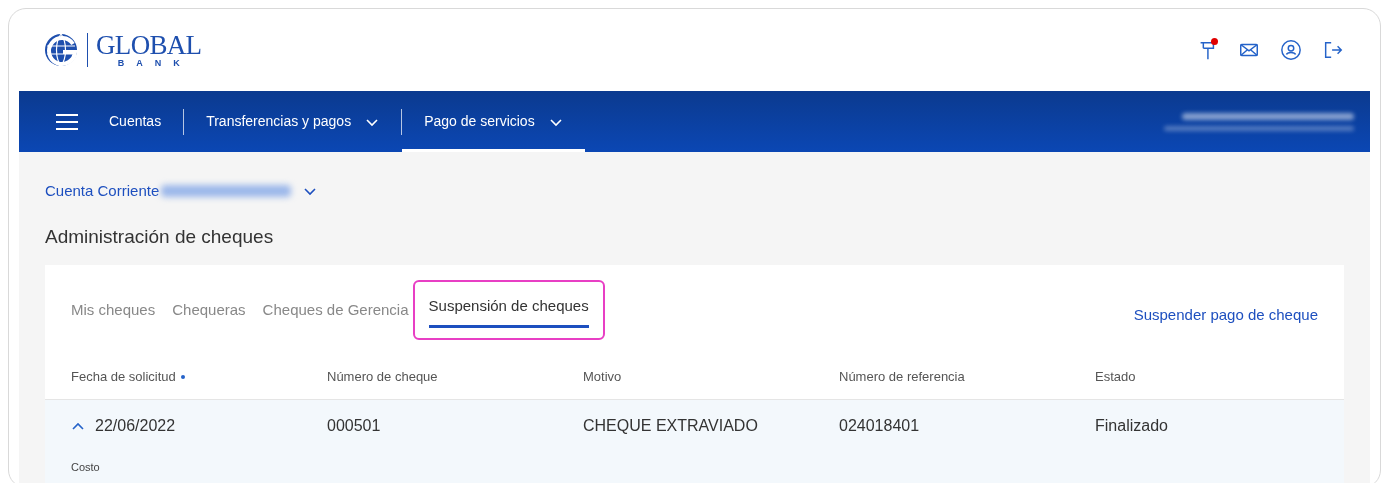 Image resolution: width=1389 pixels, height=483 pixels. What do you see at coordinates (1333, 50) in the screenshot?
I see `logout-icon` at bounding box center [1333, 50].